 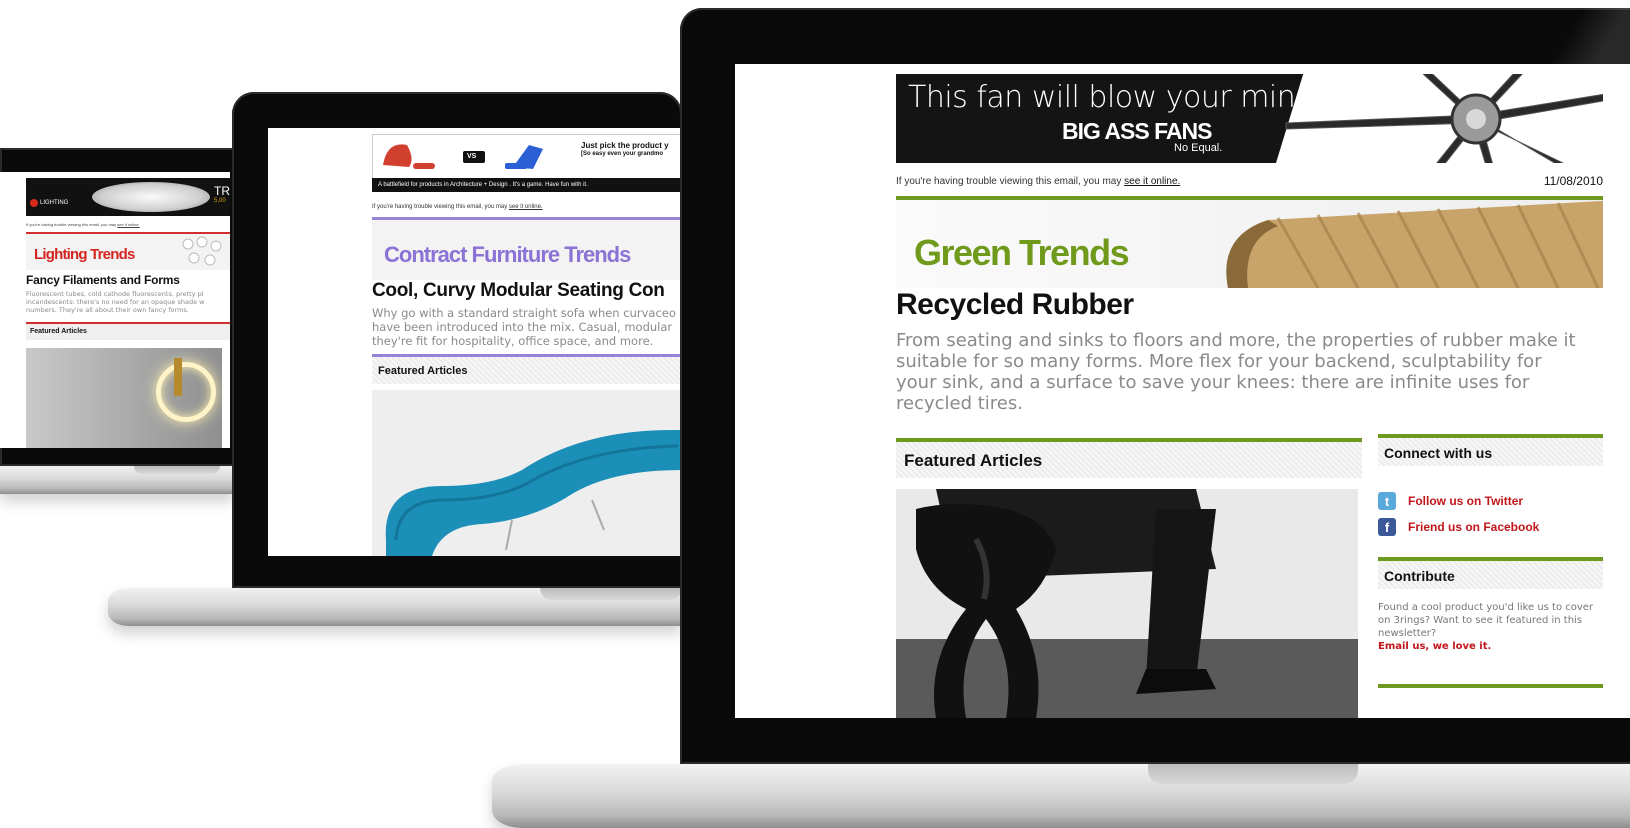 What do you see at coordinates (1490, 573) in the screenshot?
I see `contribute-header: Contribute` at bounding box center [1490, 573].